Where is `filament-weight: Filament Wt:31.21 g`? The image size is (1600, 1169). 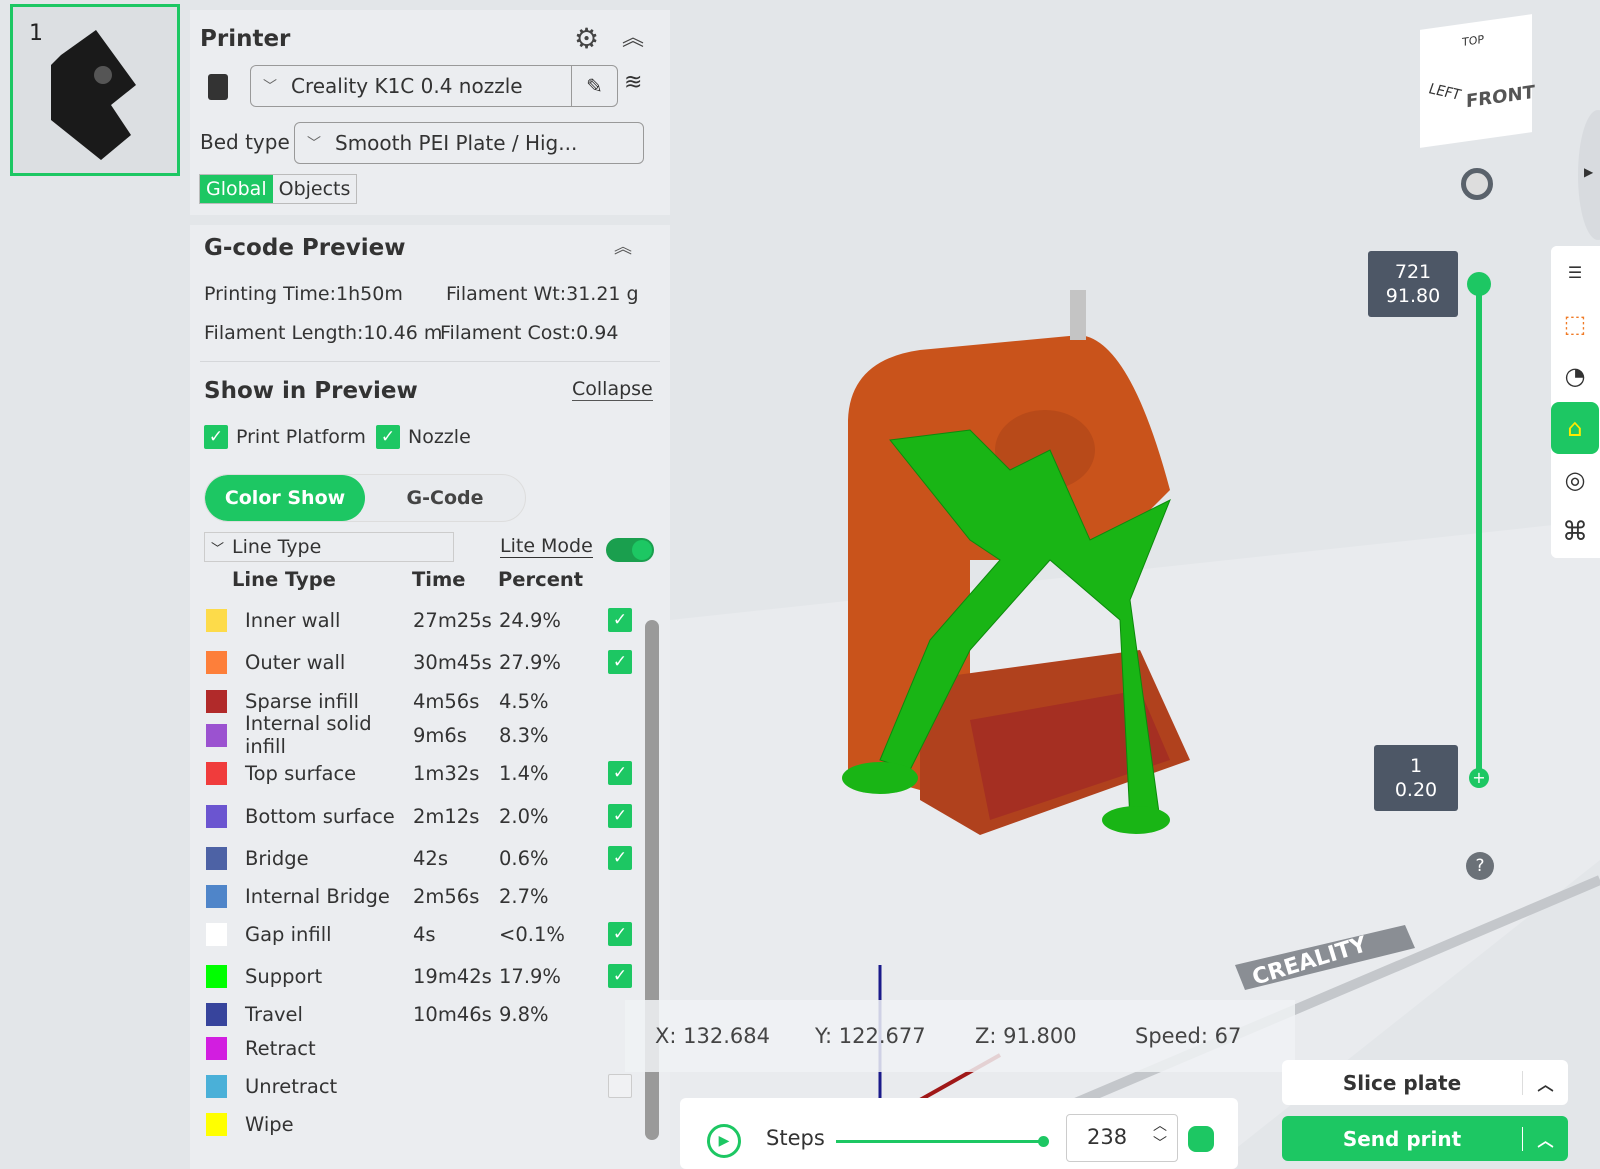
filament-weight: Filament Wt:31.21 g is located at coordinates (542, 294).